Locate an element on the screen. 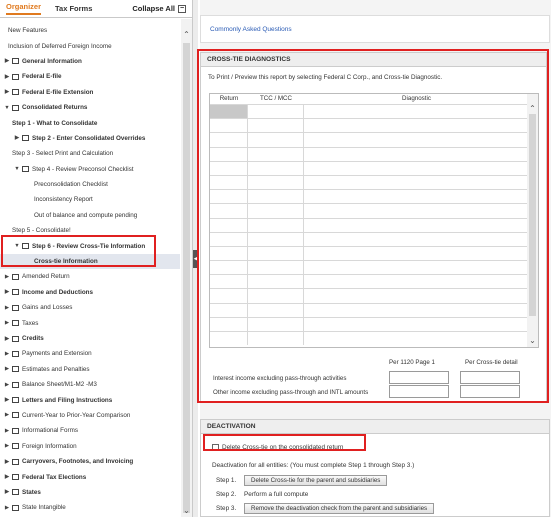  tree-item-label: Step 2 - Enter Consolidated Overrides is located at coordinates (89, 138).